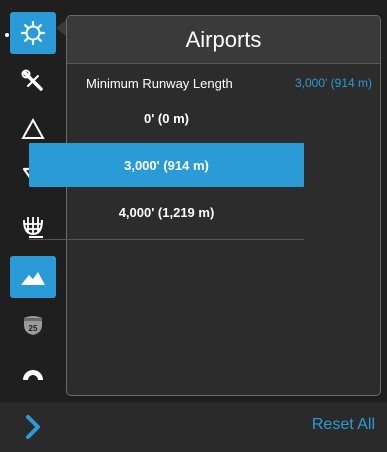 The image size is (387, 452). I want to click on active-indicator-dot, so click(7, 35).